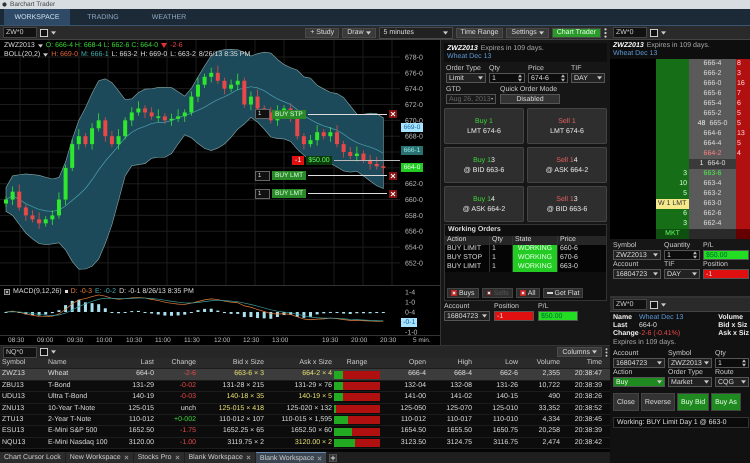 Image resolution: width=750 pixels, height=463 pixels. What do you see at coordinates (4, 4) in the screenshot?
I see `app-icon` at bounding box center [4, 4].